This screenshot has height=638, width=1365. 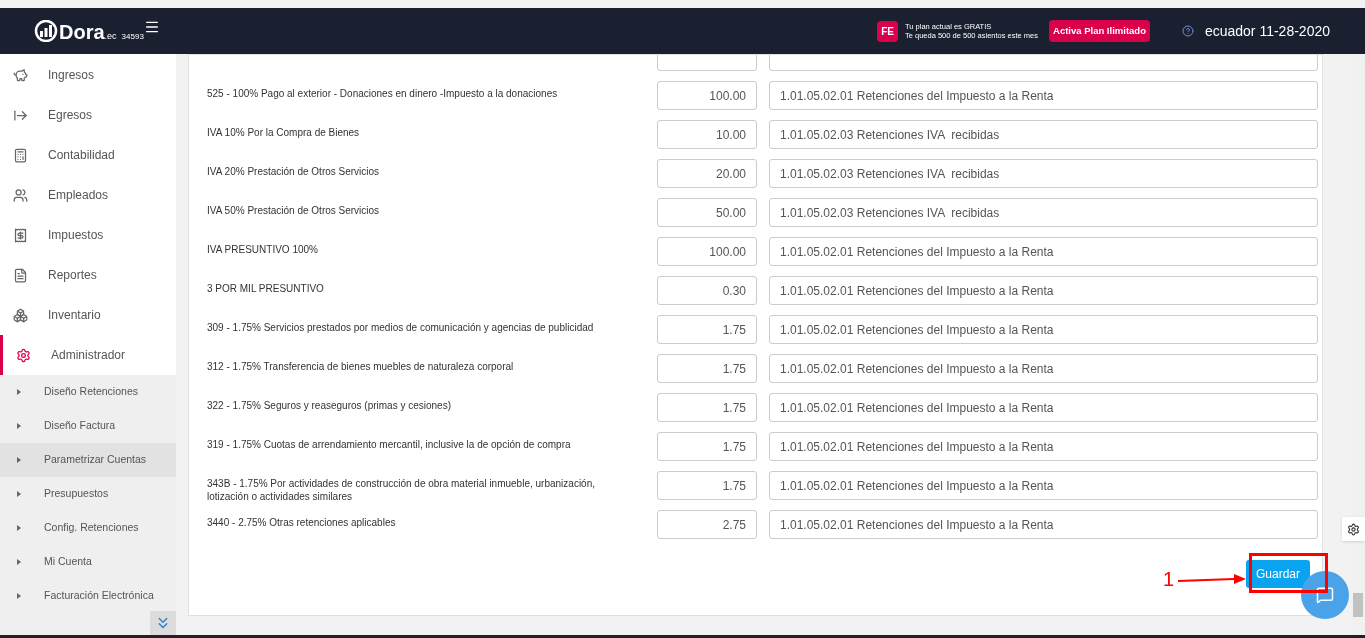 I want to click on account-number: 34593, so click(x=132, y=37).